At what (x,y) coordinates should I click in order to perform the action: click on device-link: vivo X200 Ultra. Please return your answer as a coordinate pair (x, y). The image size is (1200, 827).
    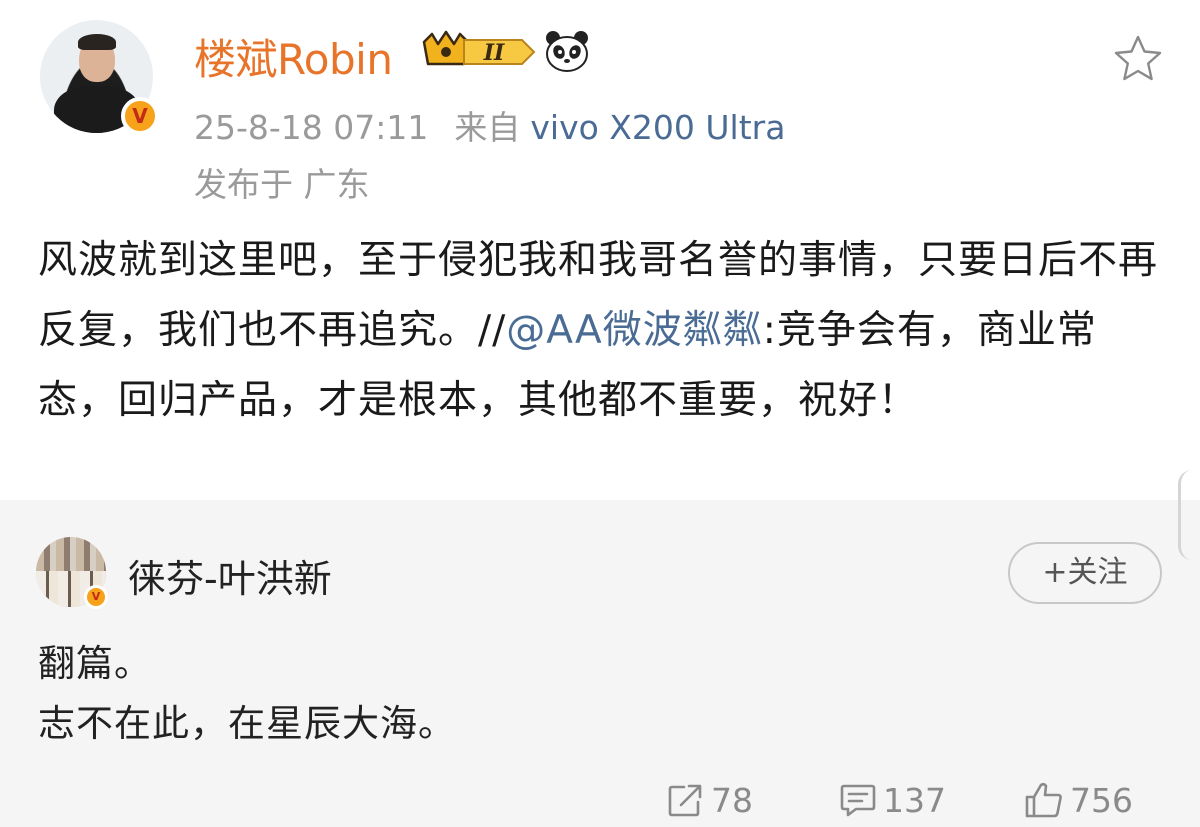
    Looking at the image, I should click on (657, 127).